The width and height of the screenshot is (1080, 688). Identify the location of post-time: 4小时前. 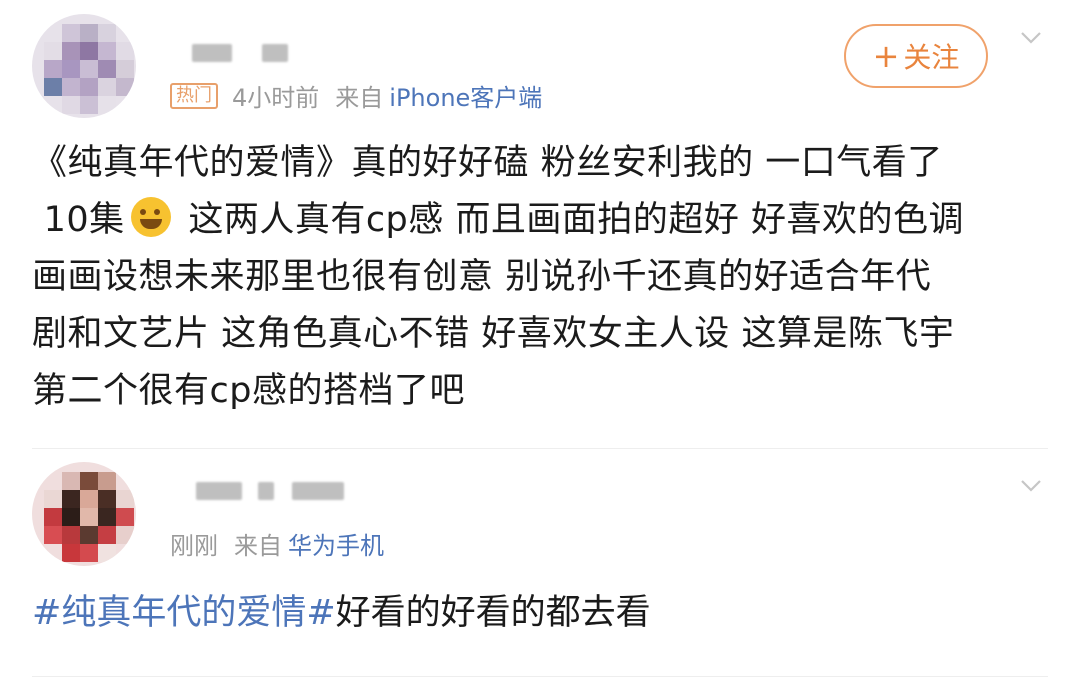
(276, 98).